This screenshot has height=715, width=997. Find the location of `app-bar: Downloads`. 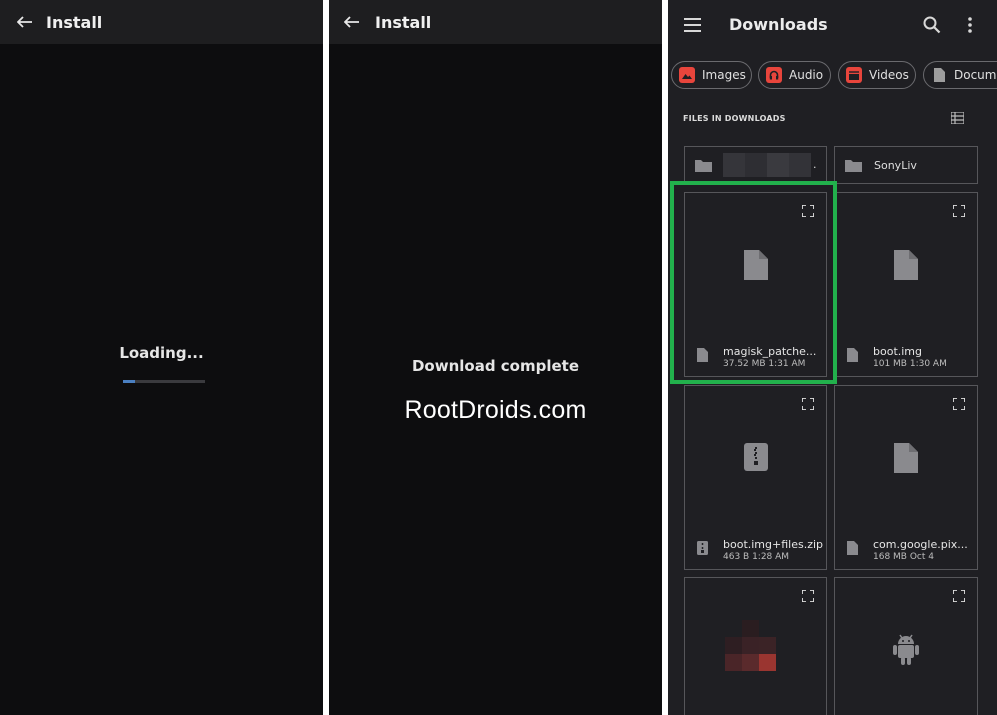

app-bar: Downloads is located at coordinates (832, 25).